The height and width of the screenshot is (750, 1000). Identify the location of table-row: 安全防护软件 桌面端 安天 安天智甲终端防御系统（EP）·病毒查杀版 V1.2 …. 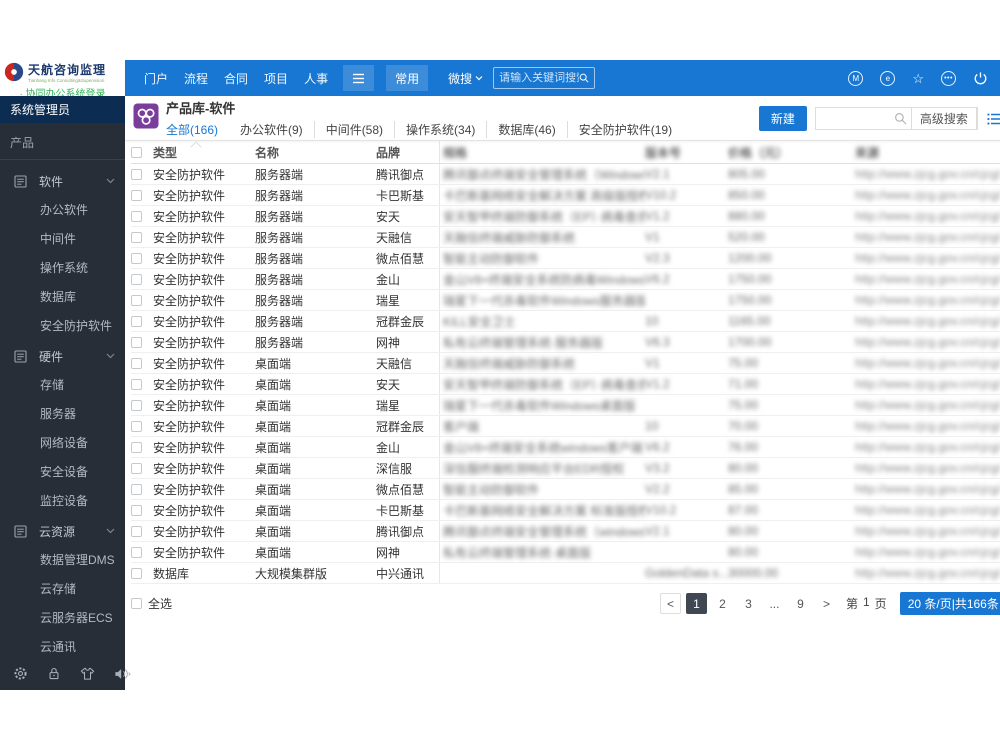
(565, 384).